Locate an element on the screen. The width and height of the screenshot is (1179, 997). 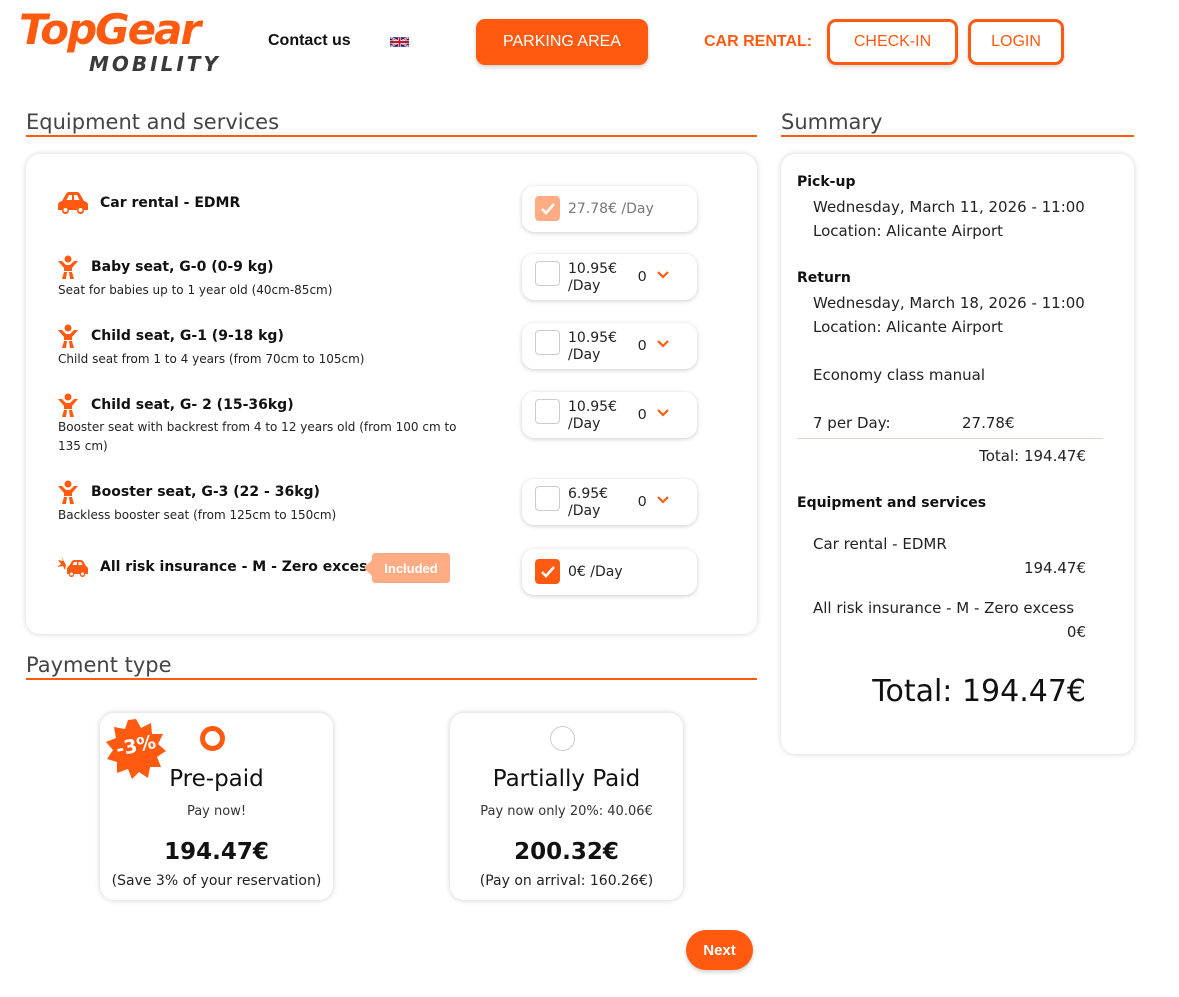
car-rental-checkbox is located at coordinates (547, 208).